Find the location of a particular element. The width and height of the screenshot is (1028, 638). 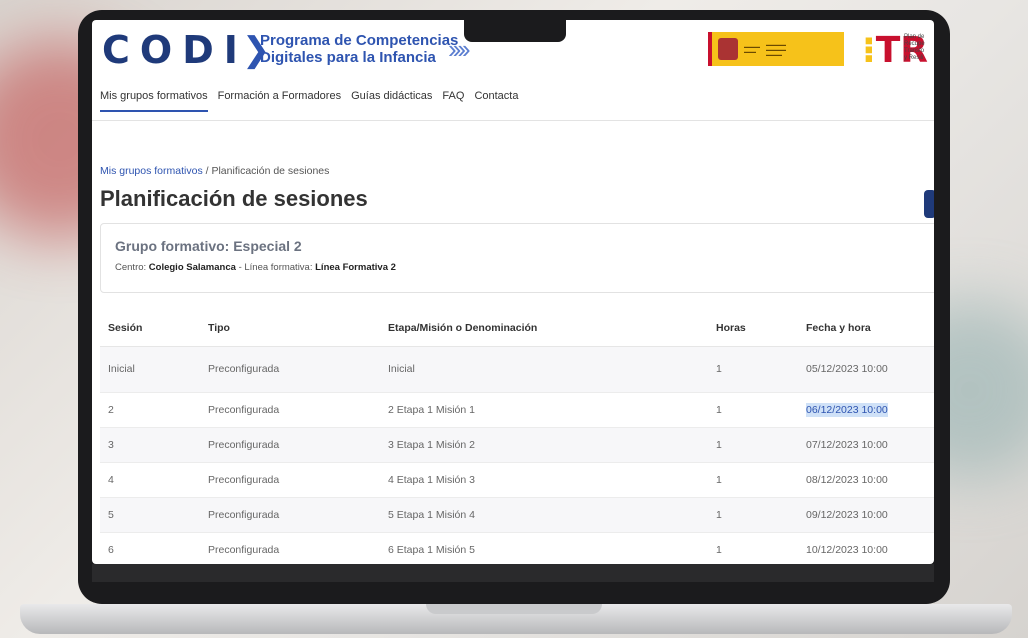

cell-sesion: 2 is located at coordinates (150, 410).